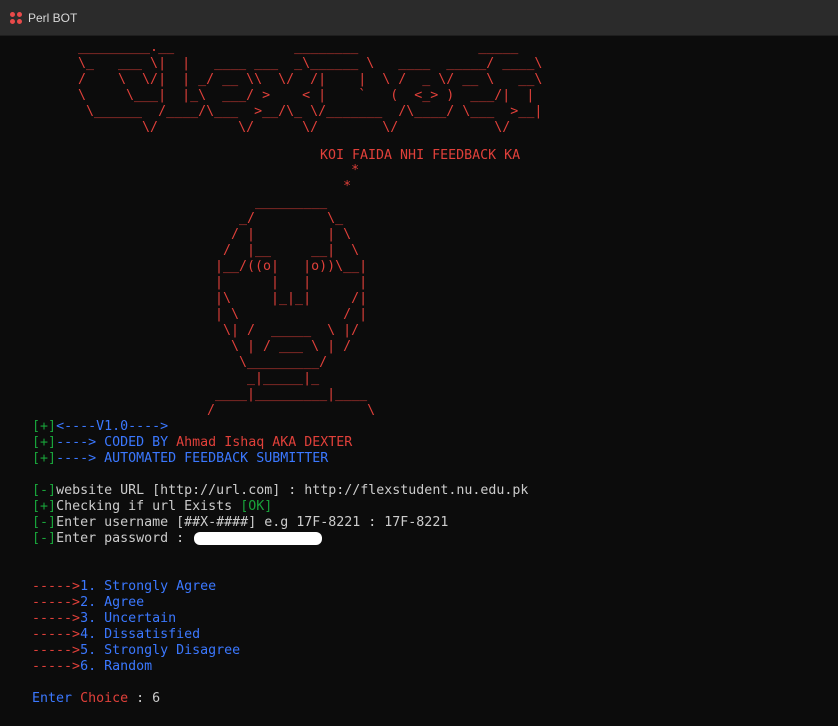 The width and height of the screenshot is (838, 726). Describe the element at coordinates (44, 458) in the screenshot. I see `info-prefix: [+]` at that location.